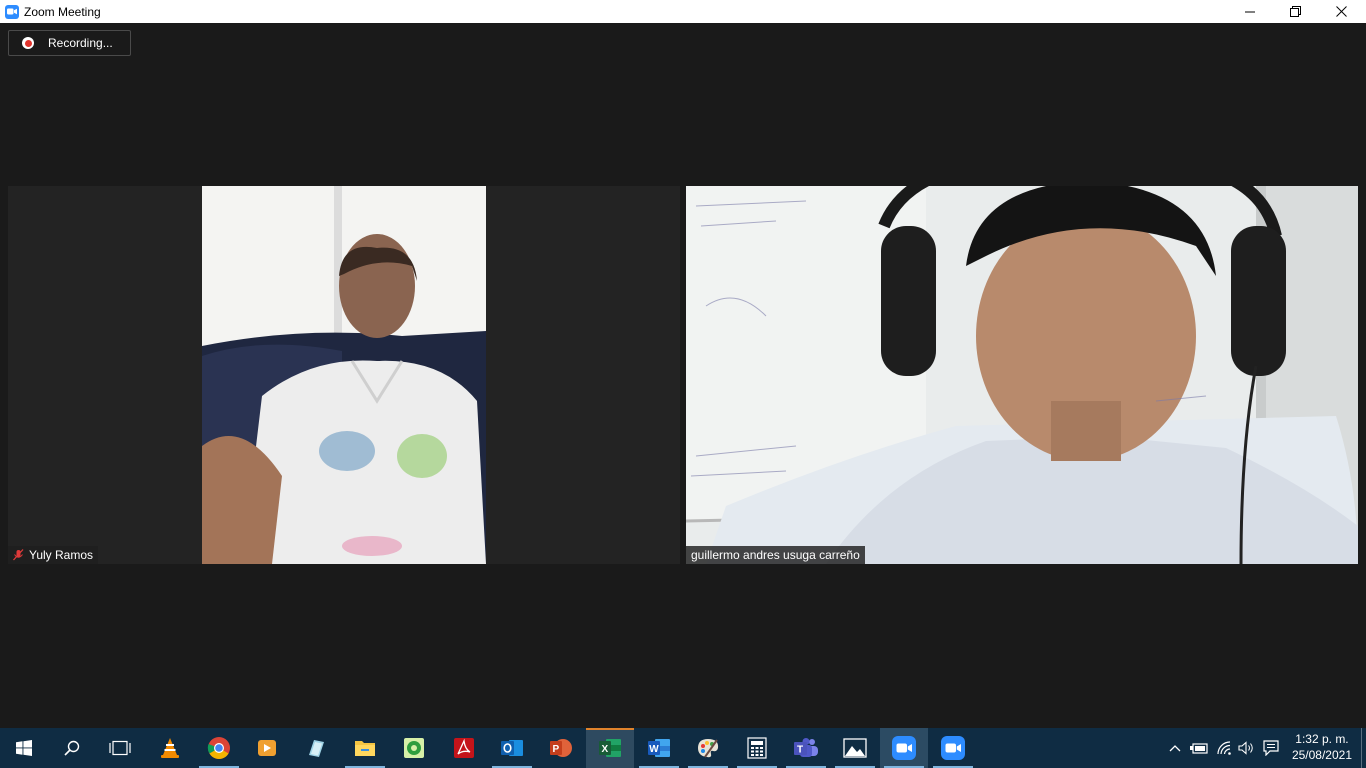  Describe the element at coordinates (28, 43) in the screenshot. I see `record-icon` at that location.